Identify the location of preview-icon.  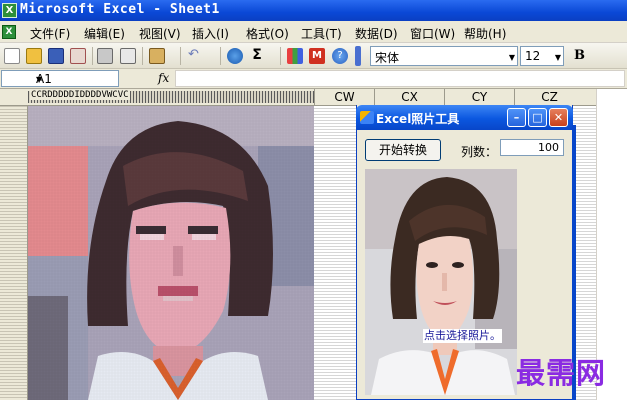
(128, 56).